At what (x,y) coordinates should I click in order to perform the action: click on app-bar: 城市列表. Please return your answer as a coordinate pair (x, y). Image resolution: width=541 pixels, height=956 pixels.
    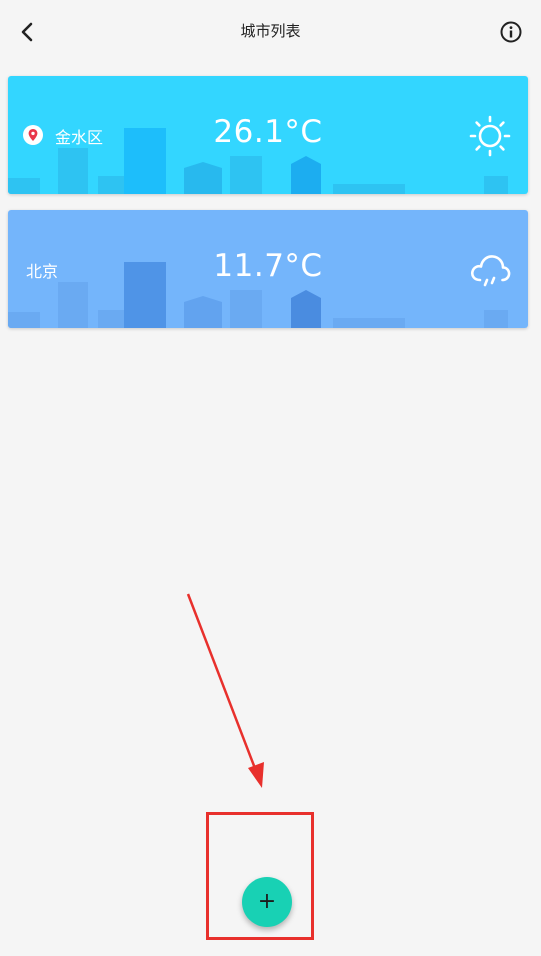
    Looking at the image, I should click on (270, 32).